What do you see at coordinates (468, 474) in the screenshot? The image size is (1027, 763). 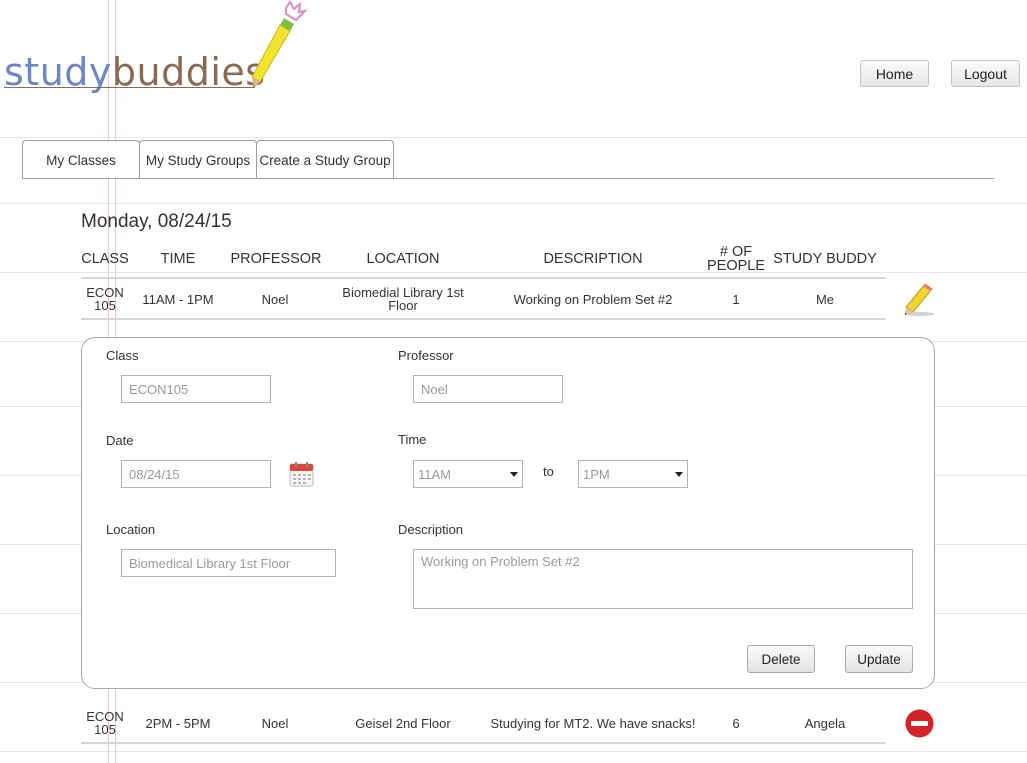 I see `start-time-select: 11AM` at bounding box center [468, 474].